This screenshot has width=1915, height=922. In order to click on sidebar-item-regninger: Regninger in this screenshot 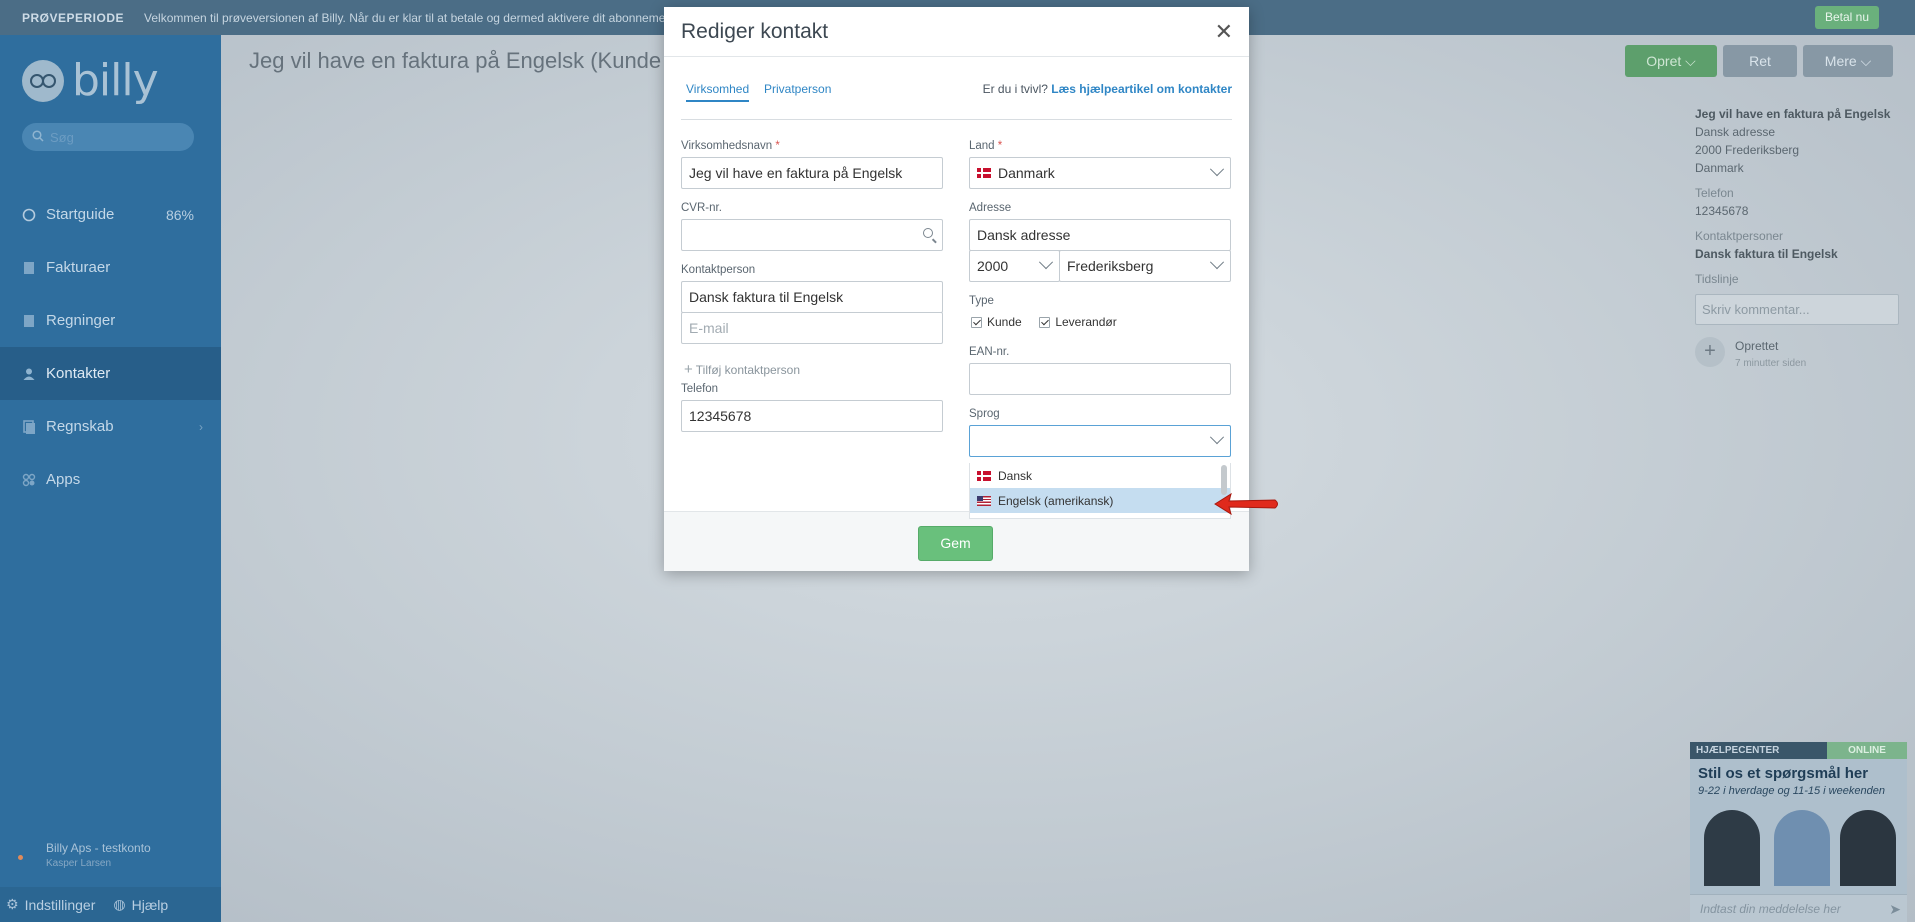, I will do `click(110, 320)`.